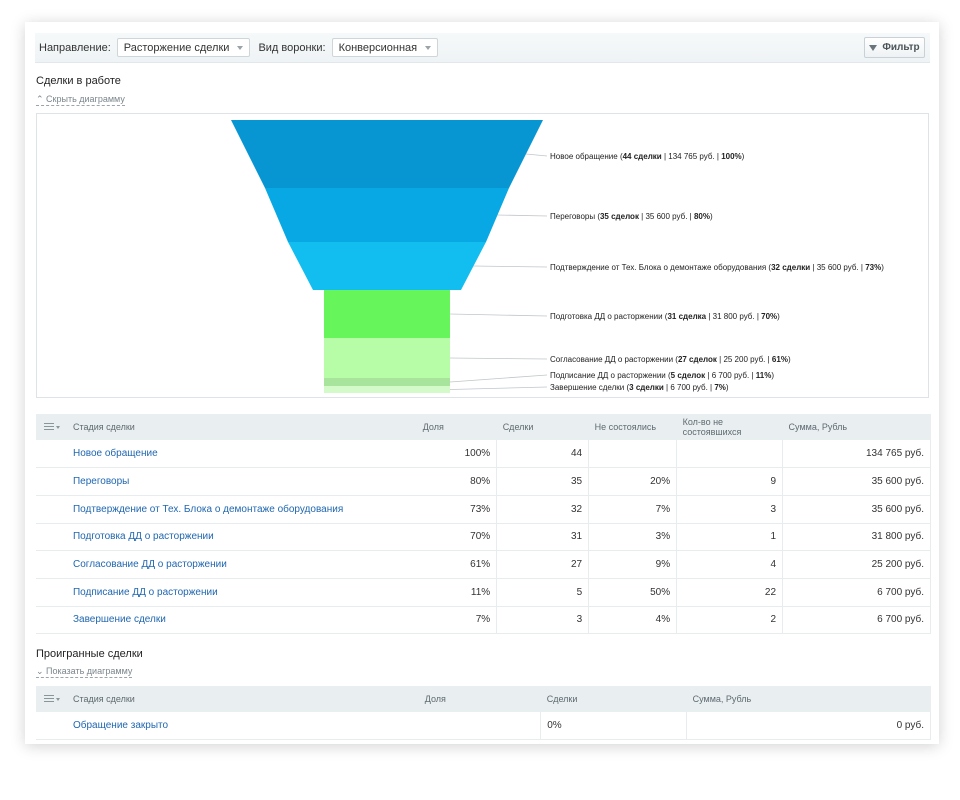 Image resolution: width=960 pixels, height=800 pixels. Describe the element at coordinates (428, 47) in the screenshot. I see `chevron-down-icon` at that location.